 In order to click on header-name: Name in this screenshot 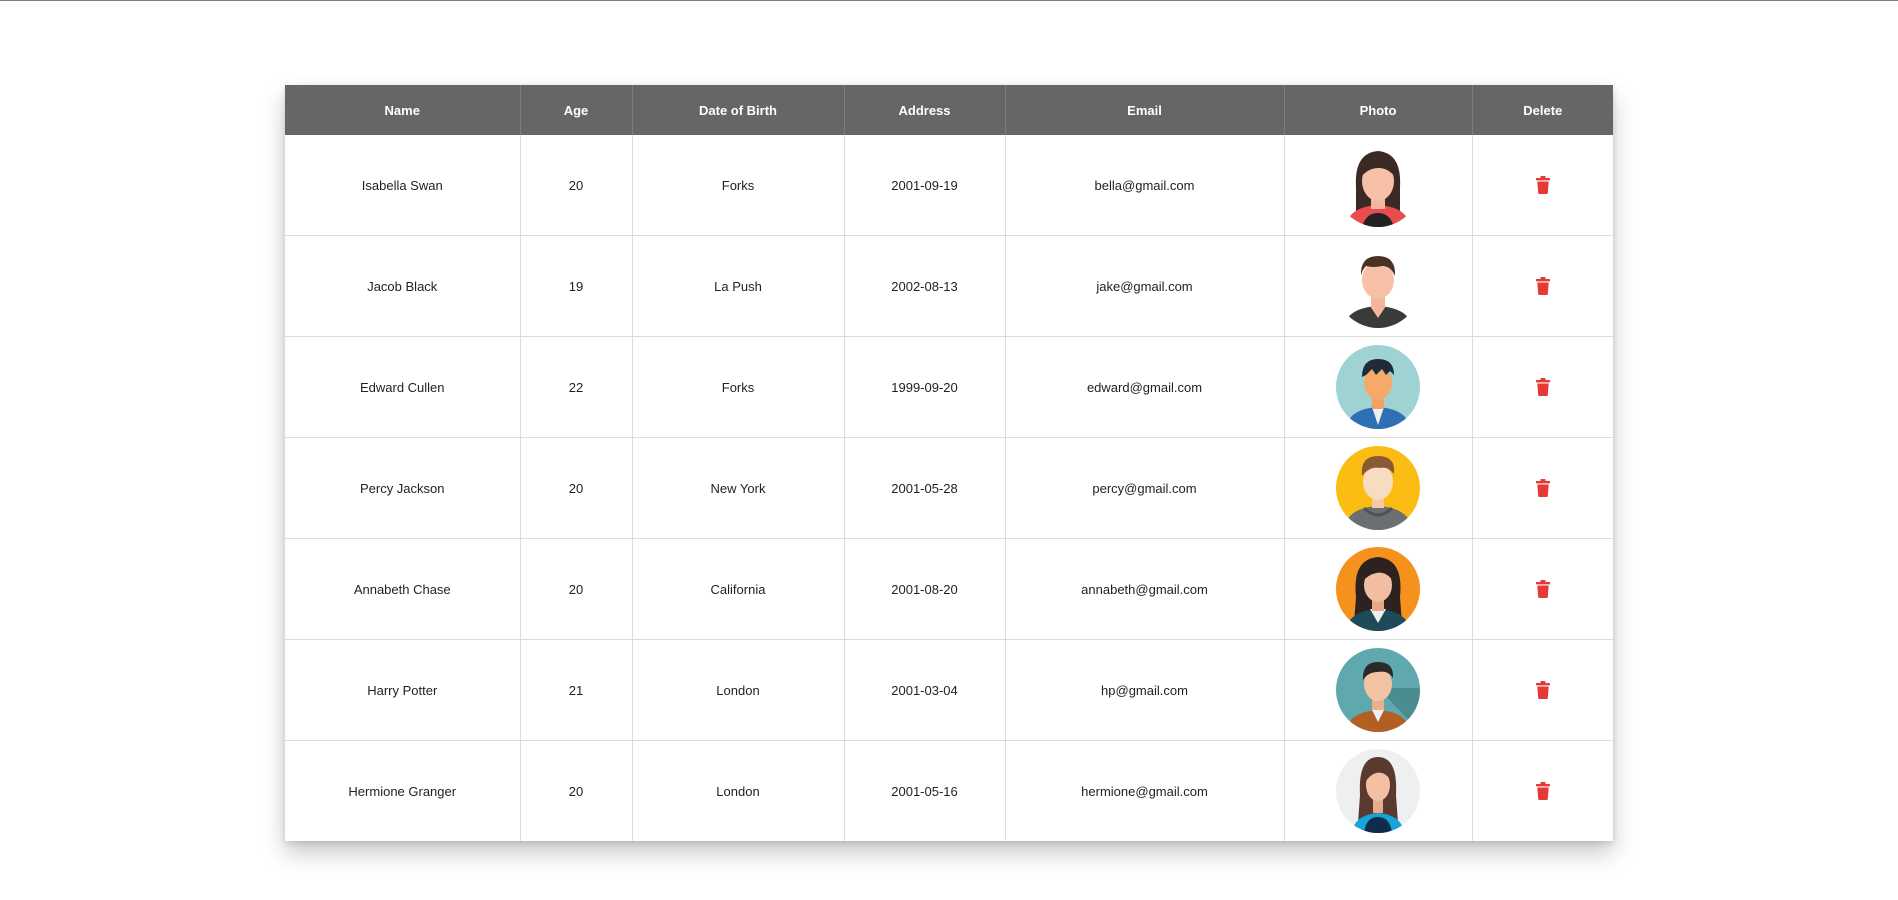, I will do `click(403, 110)`.